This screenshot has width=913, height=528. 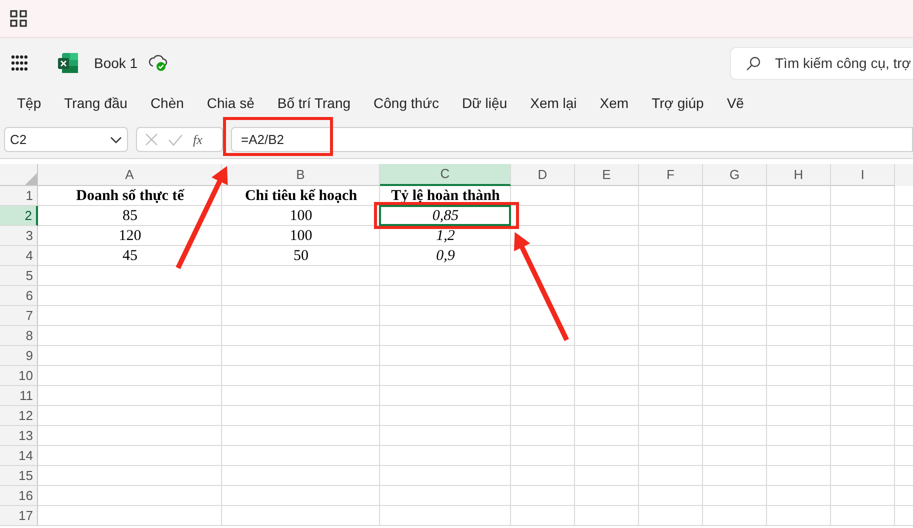 What do you see at coordinates (19, 496) in the screenshot?
I see `row-header: 16` at bounding box center [19, 496].